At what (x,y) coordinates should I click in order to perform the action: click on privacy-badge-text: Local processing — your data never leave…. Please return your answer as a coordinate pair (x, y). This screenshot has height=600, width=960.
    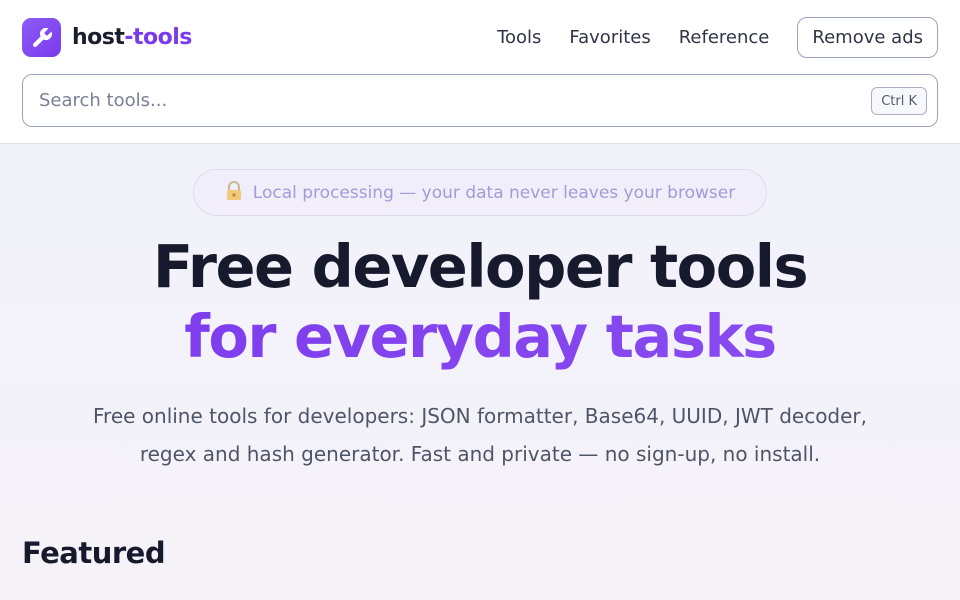
    Looking at the image, I should click on (494, 192).